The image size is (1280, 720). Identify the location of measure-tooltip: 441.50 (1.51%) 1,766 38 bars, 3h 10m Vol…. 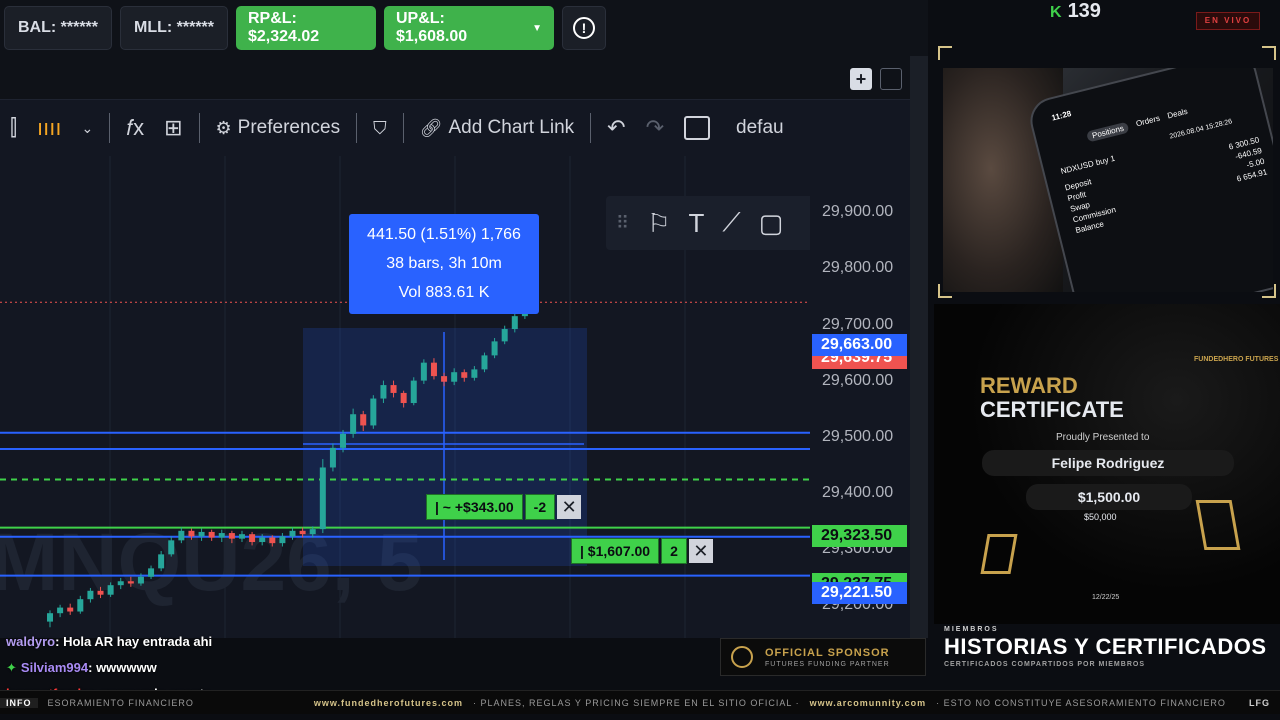
(444, 264).